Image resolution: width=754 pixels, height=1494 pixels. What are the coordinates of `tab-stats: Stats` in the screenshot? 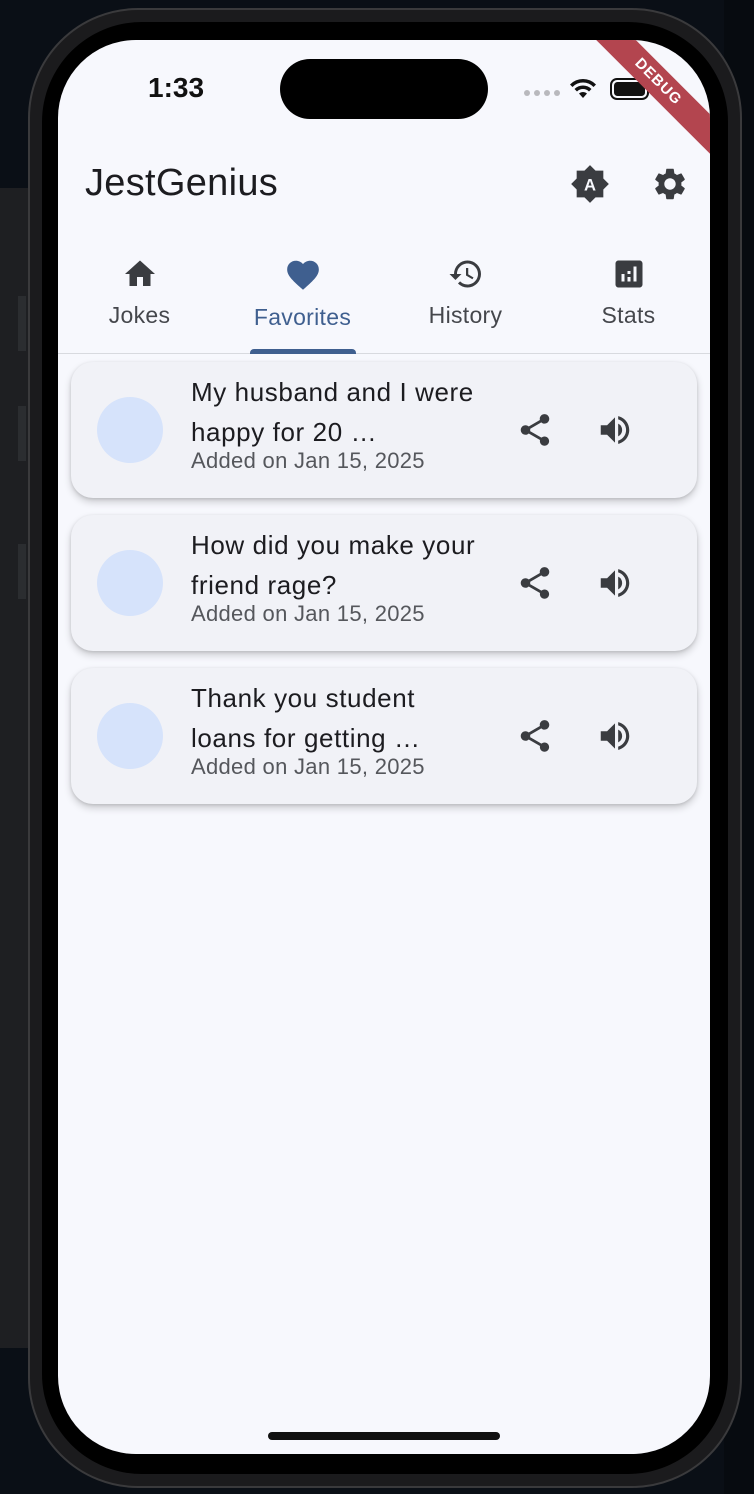 It's located at (628, 296).